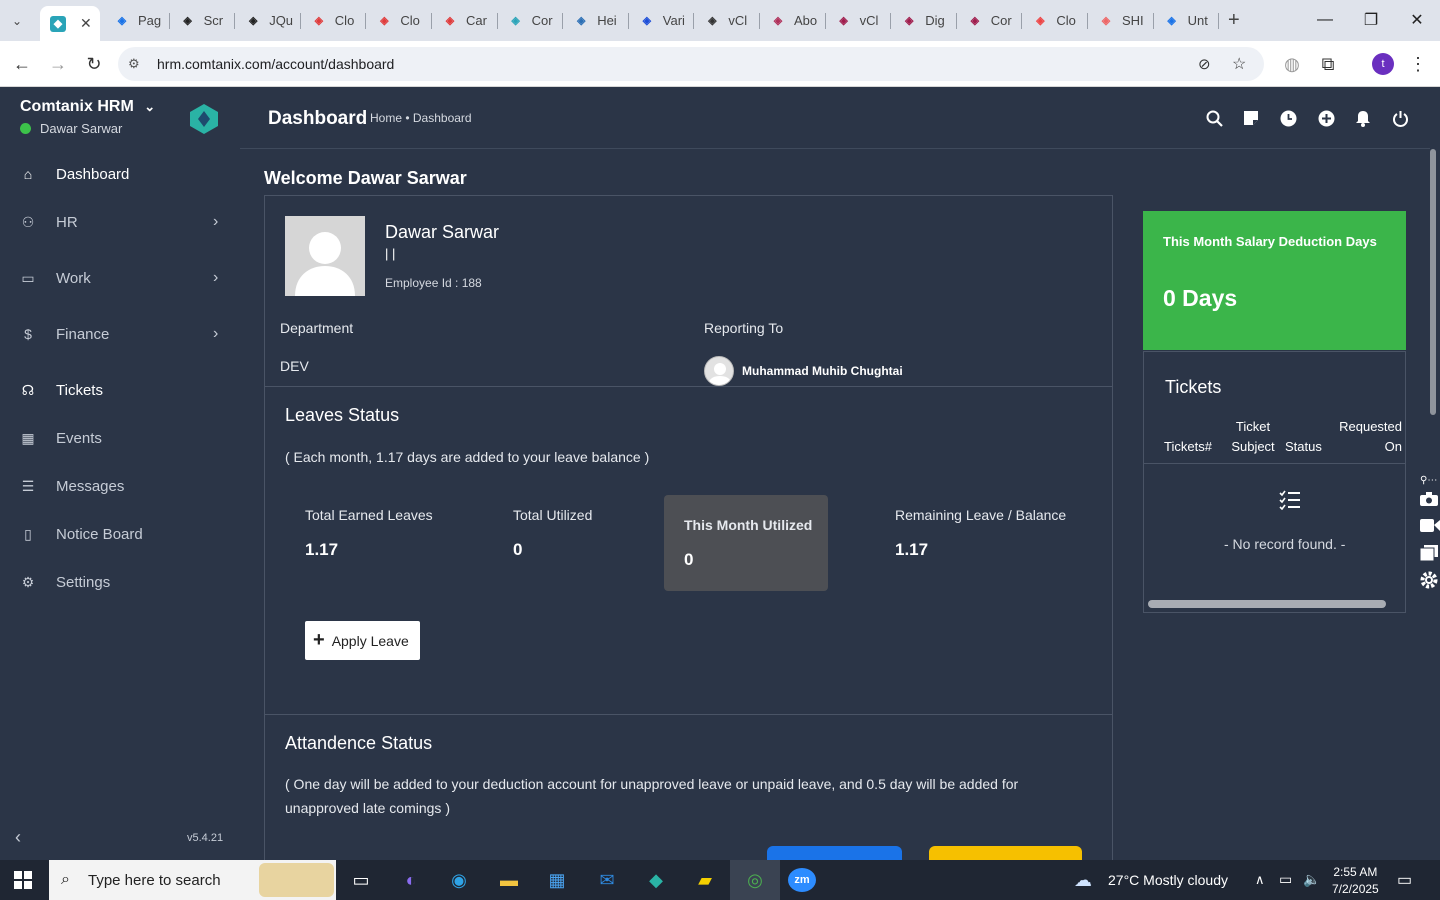 The width and height of the screenshot is (1440, 900). Describe the element at coordinates (120, 486) in the screenshot. I see `sidebar-item-messages: ☰ Messages` at that location.